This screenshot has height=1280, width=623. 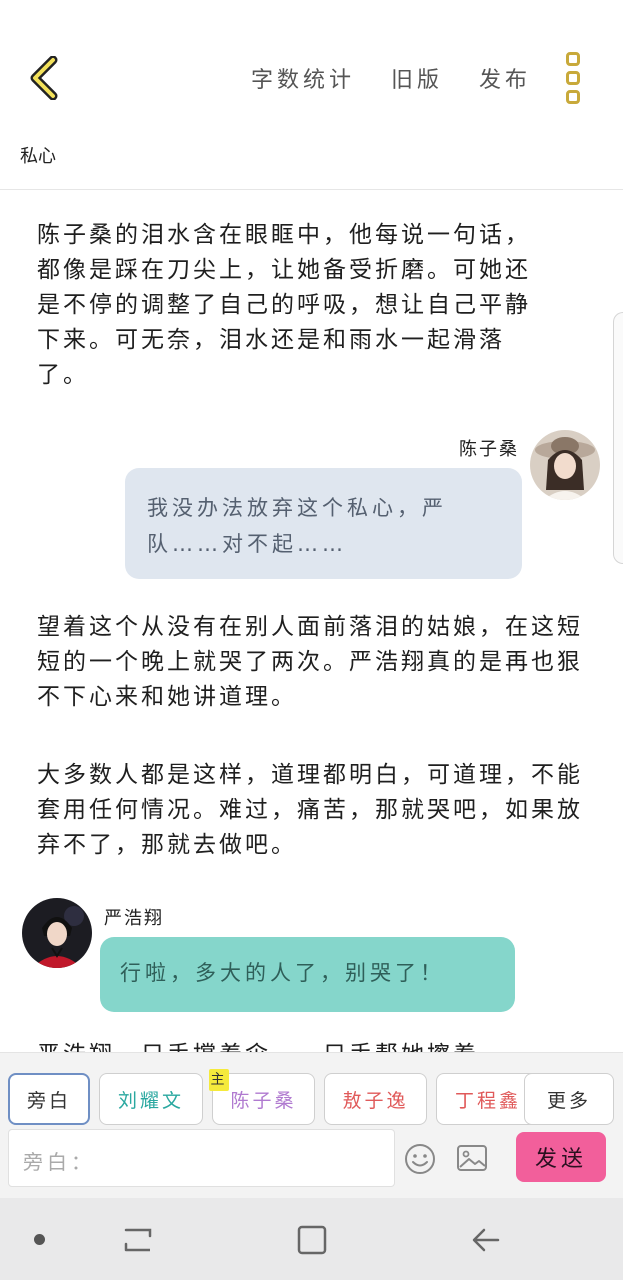 I want to click on role-label: 更多, so click(x=568, y=1100).